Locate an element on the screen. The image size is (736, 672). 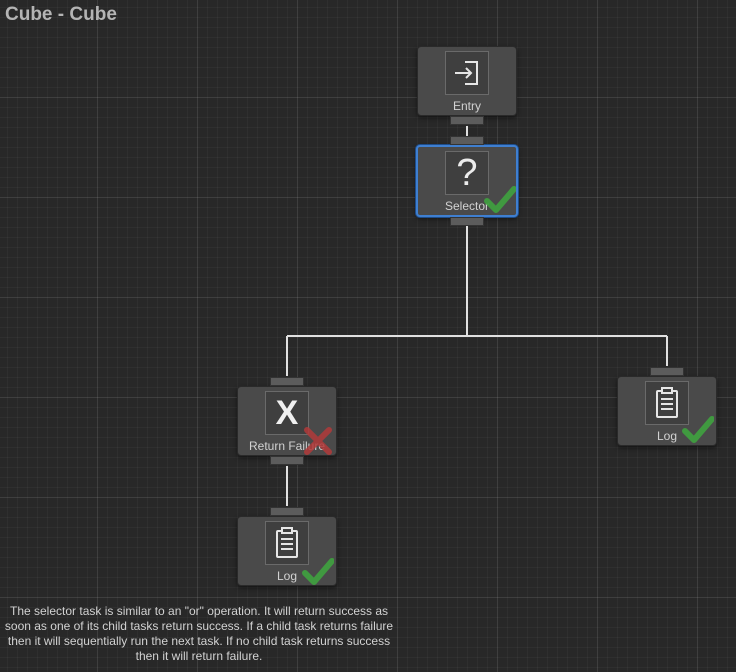
entry-arrow-icon is located at coordinates (466, 73).